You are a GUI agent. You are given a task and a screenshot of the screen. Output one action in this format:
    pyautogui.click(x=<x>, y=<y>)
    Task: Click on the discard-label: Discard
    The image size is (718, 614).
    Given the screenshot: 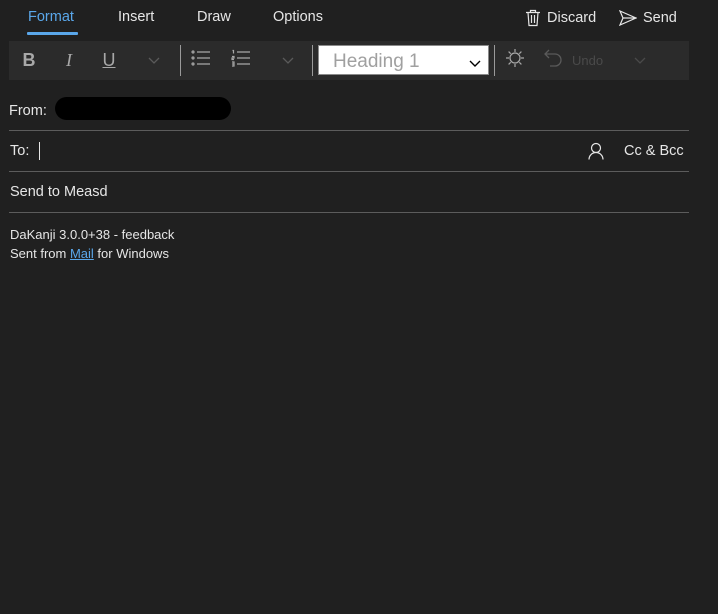 What is the action you would take?
    pyautogui.click(x=572, y=18)
    